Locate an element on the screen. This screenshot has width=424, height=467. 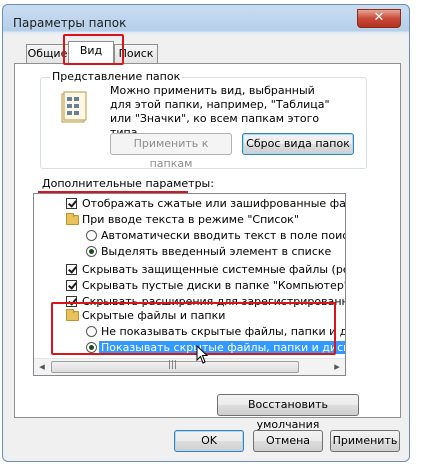
scroll-grip-icon: ||| is located at coordinates (173, 365).